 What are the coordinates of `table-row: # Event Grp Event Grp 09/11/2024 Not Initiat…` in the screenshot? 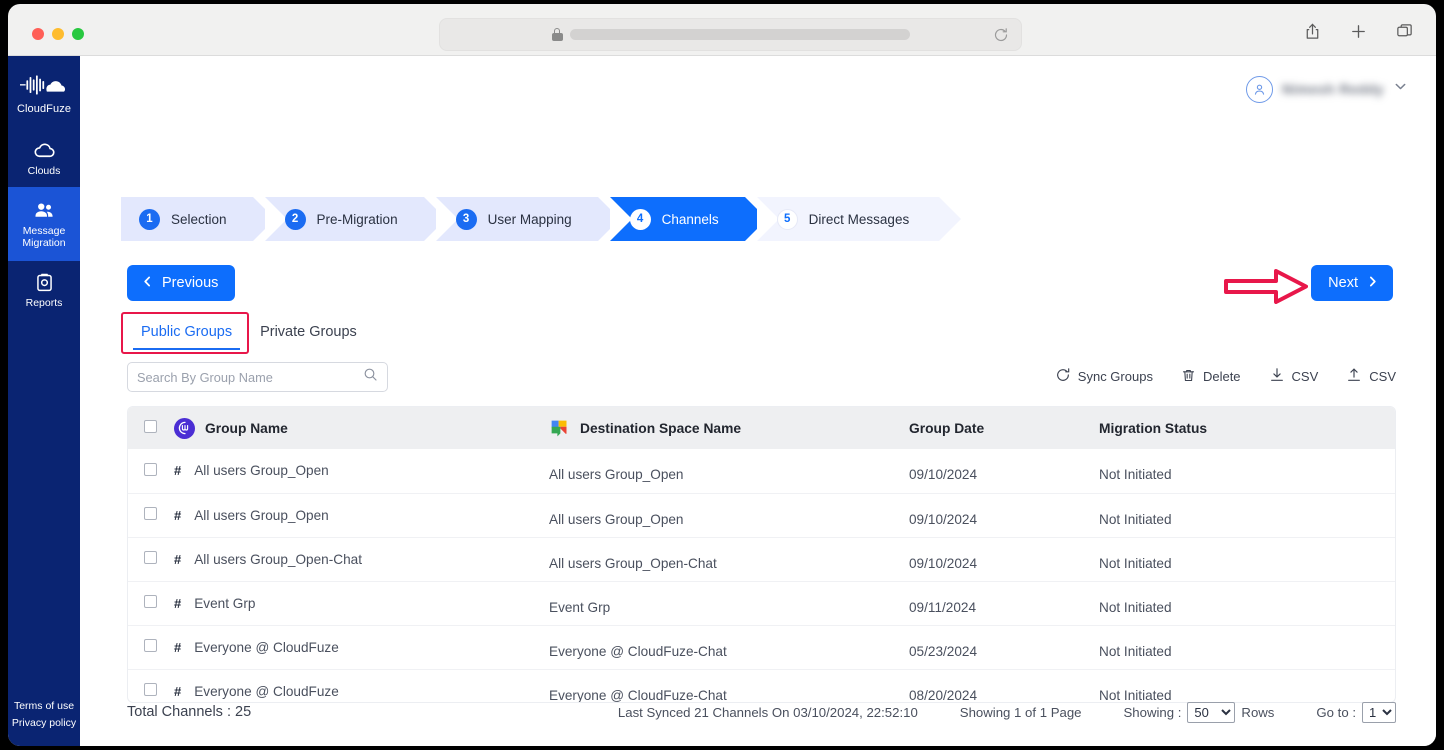 It's located at (761, 603).